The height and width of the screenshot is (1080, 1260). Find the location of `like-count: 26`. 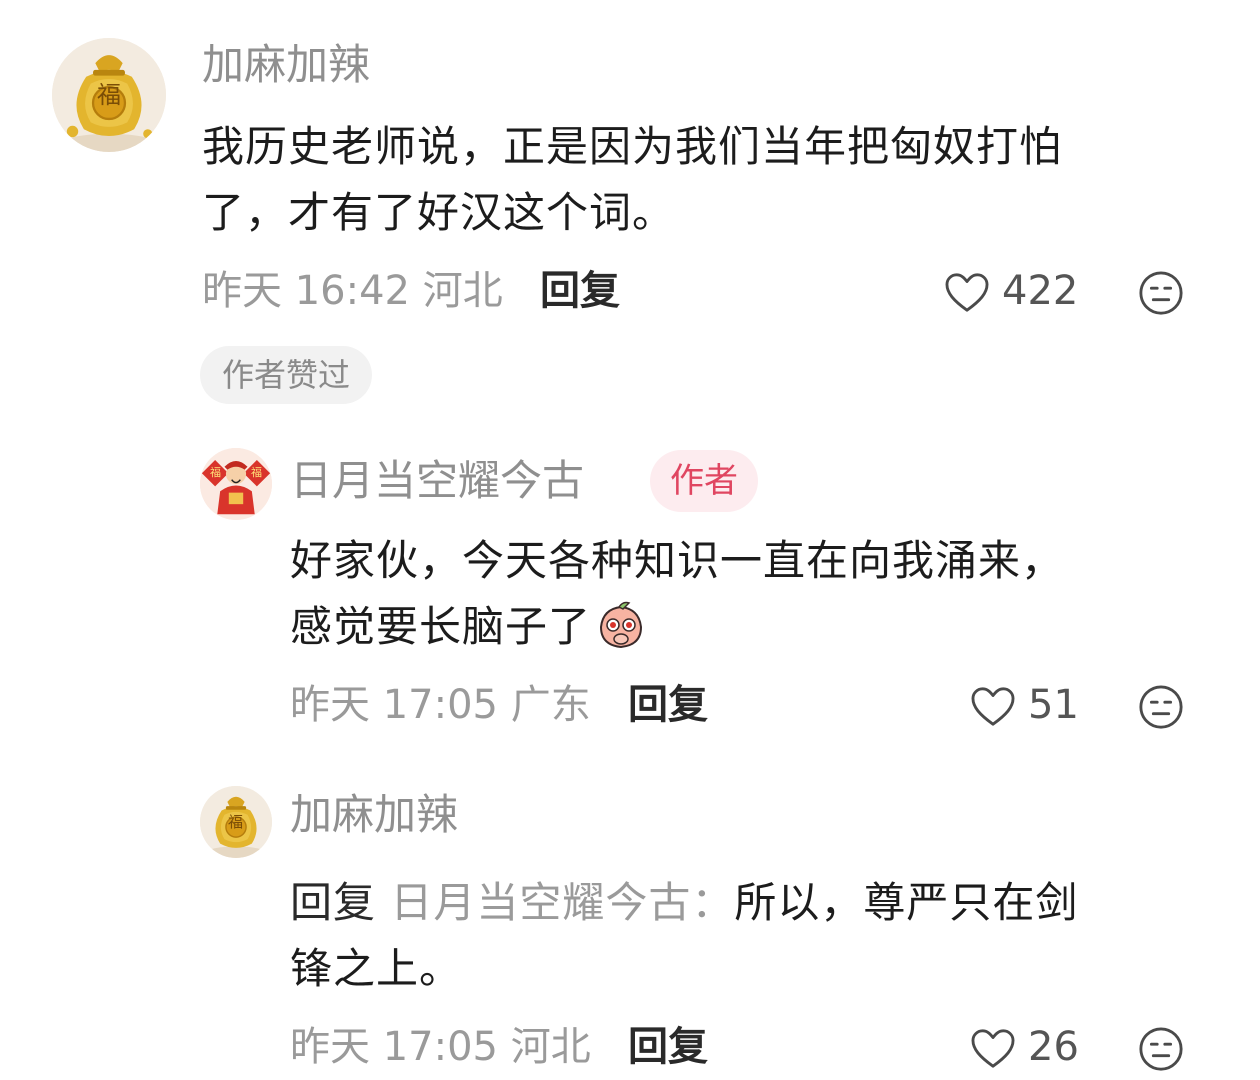

like-count: 26 is located at coordinates (1053, 1047).